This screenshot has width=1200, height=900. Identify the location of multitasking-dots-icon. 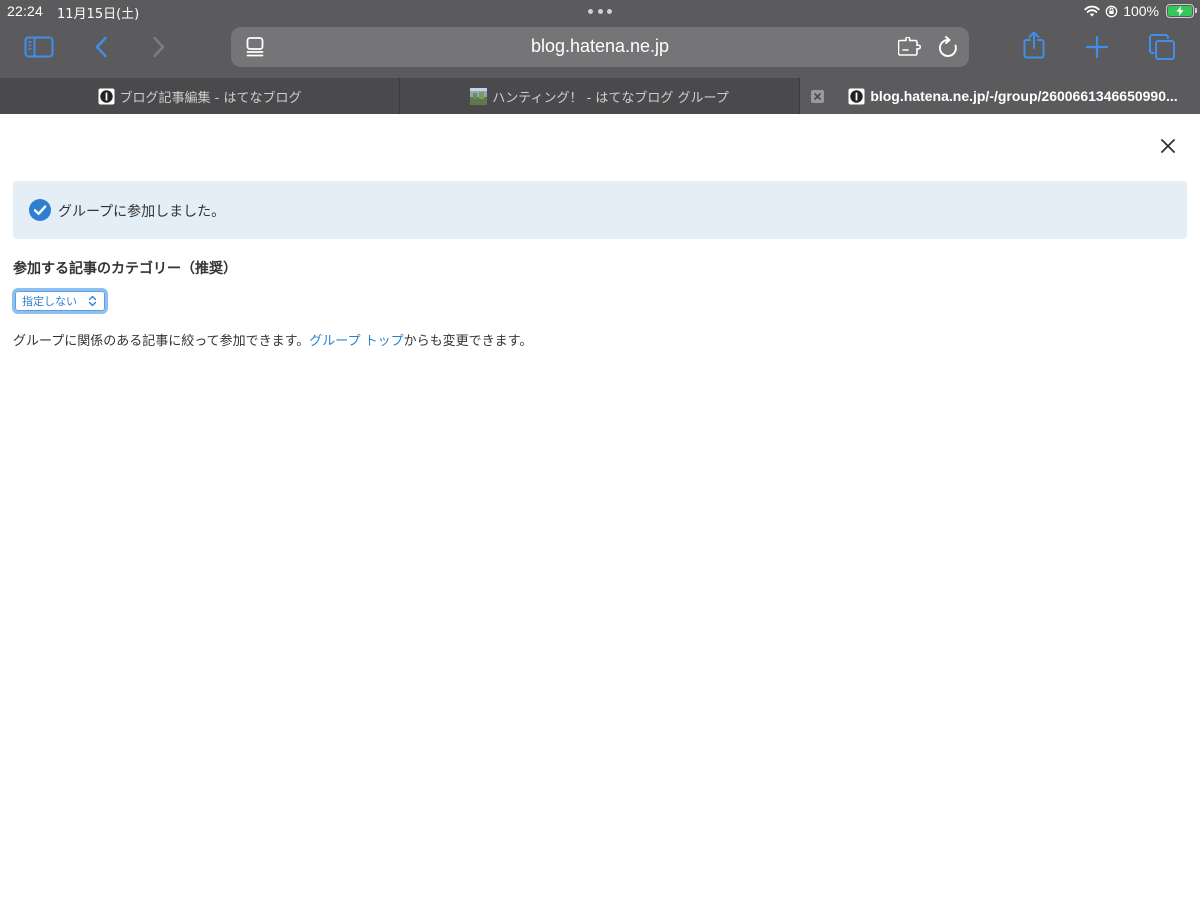
(600, 11).